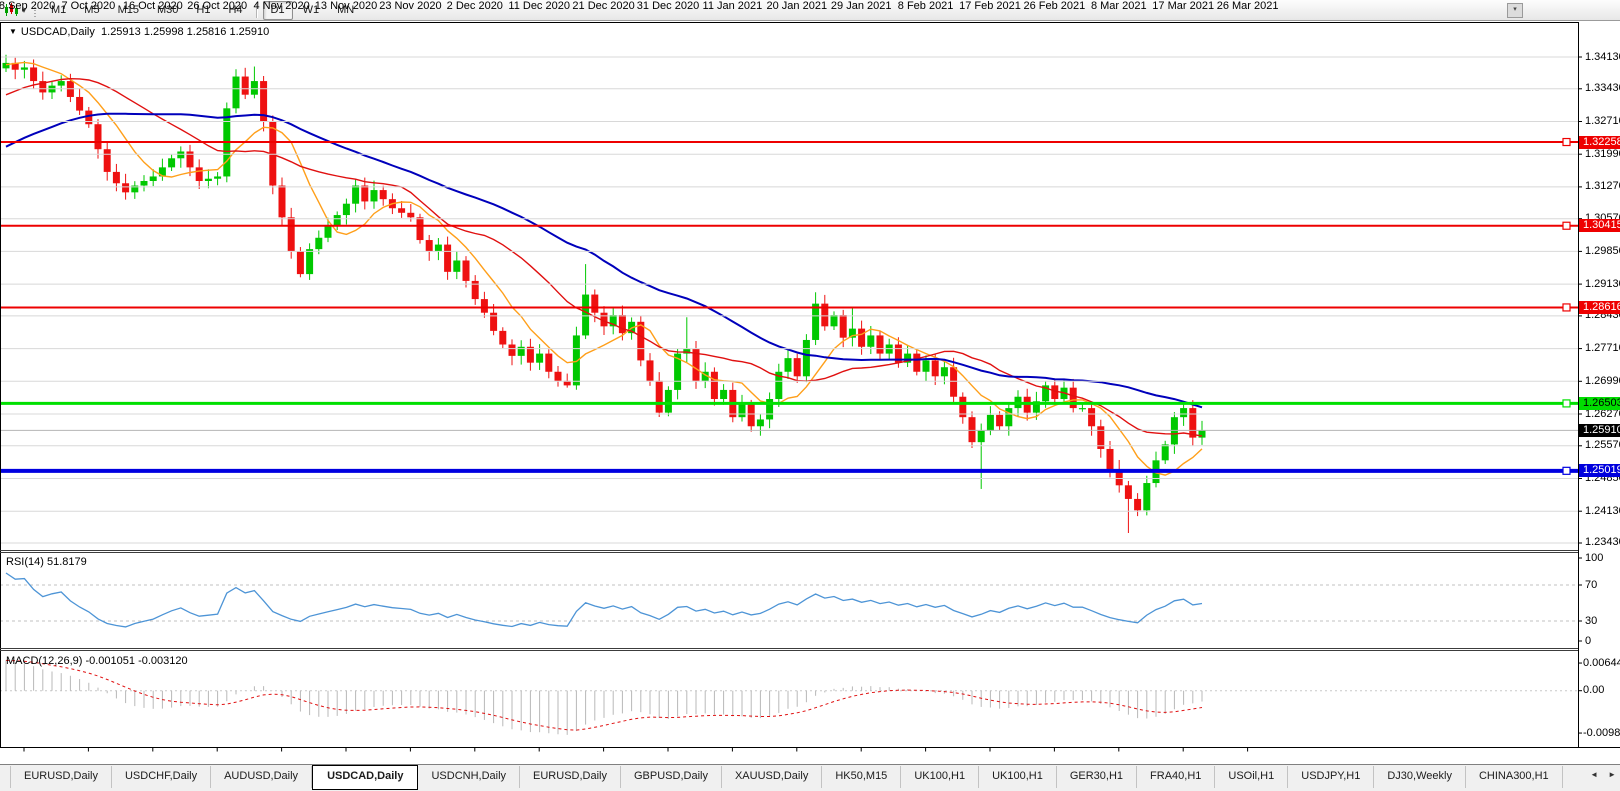 This screenshot has width=1620, height=791. Describe the element at coordinates (1331, 777) in the screenshot. I see `symbol-tab-usdjpy-h1: USDJPY,H1` at that location.